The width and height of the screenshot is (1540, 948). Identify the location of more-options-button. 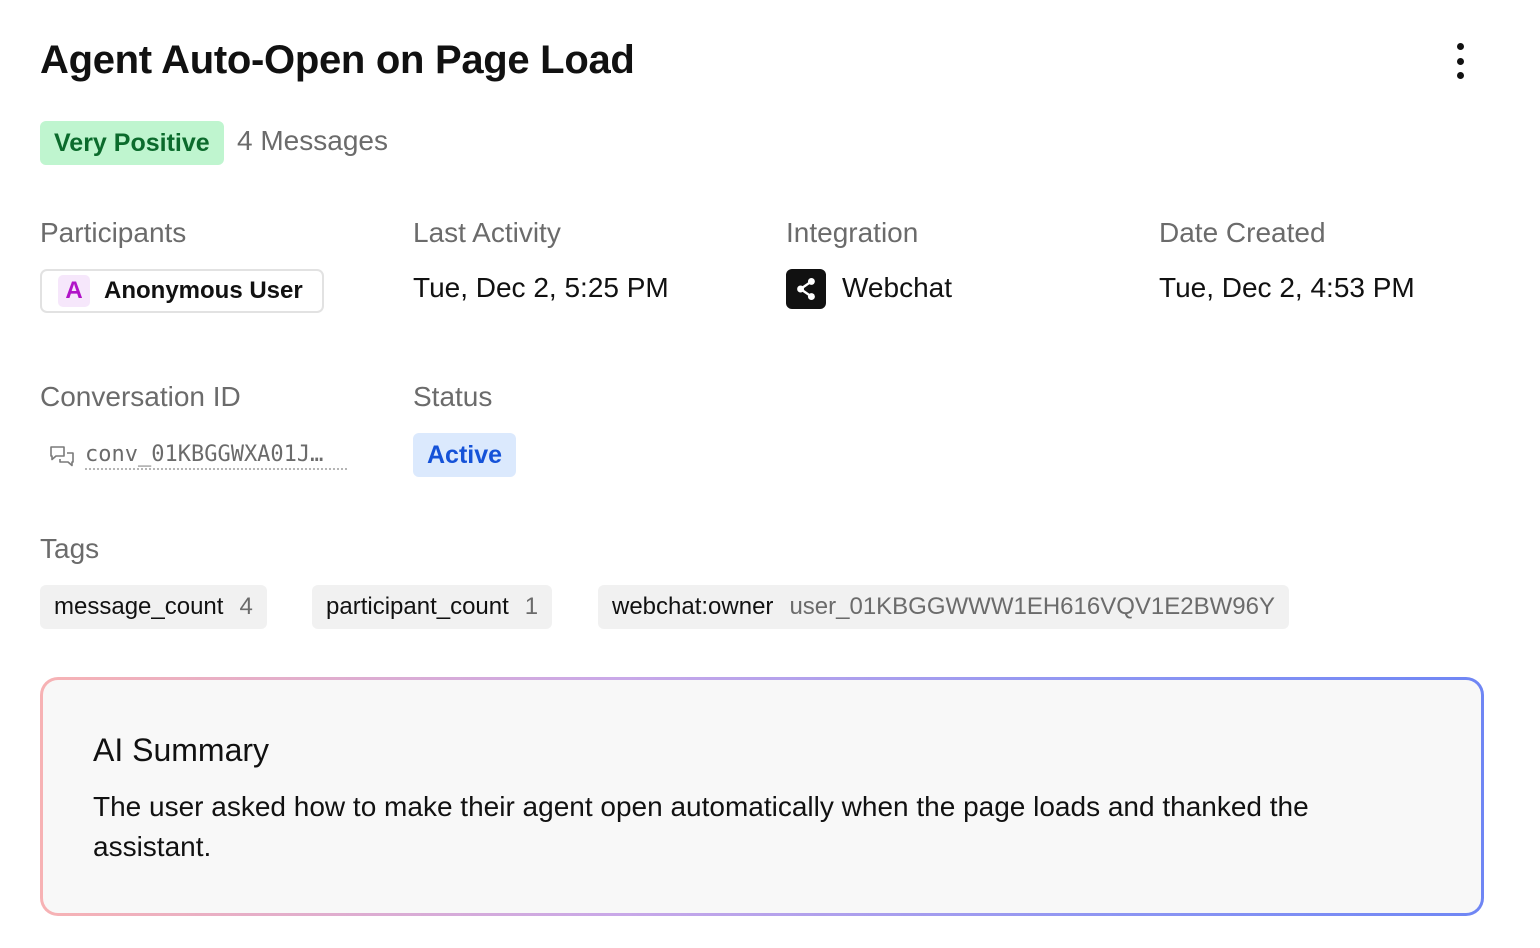
(1460, 61).